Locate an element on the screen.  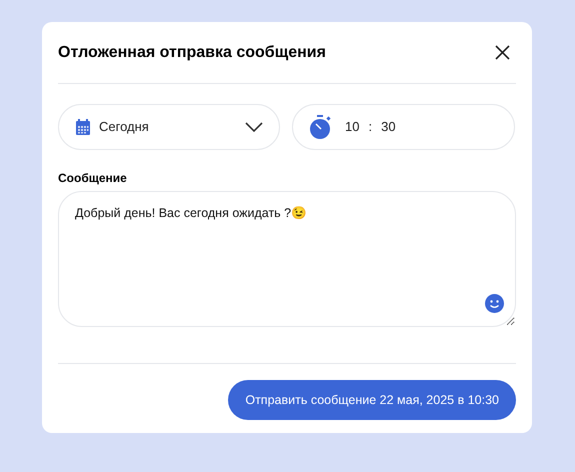
close-icon is located at coordinates (502, 52).